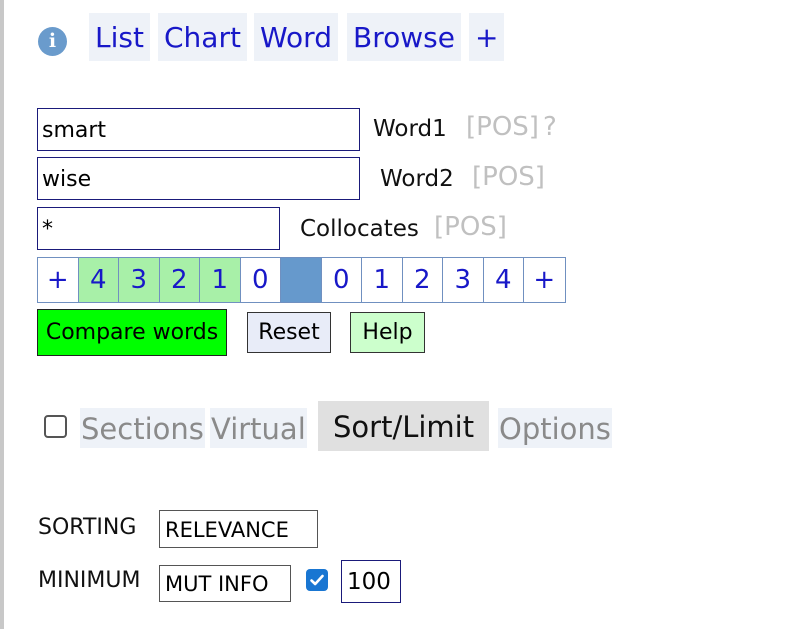  What do you see at coordinates (2, 314) in the screenshot?
I see `left-border` at bounding box center [2, 314].